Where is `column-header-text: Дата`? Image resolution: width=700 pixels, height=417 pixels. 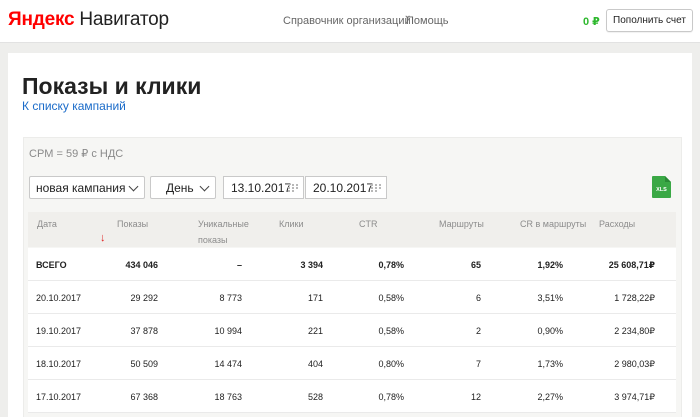 column-header-text: Дата is located at coordinates (47, 224).